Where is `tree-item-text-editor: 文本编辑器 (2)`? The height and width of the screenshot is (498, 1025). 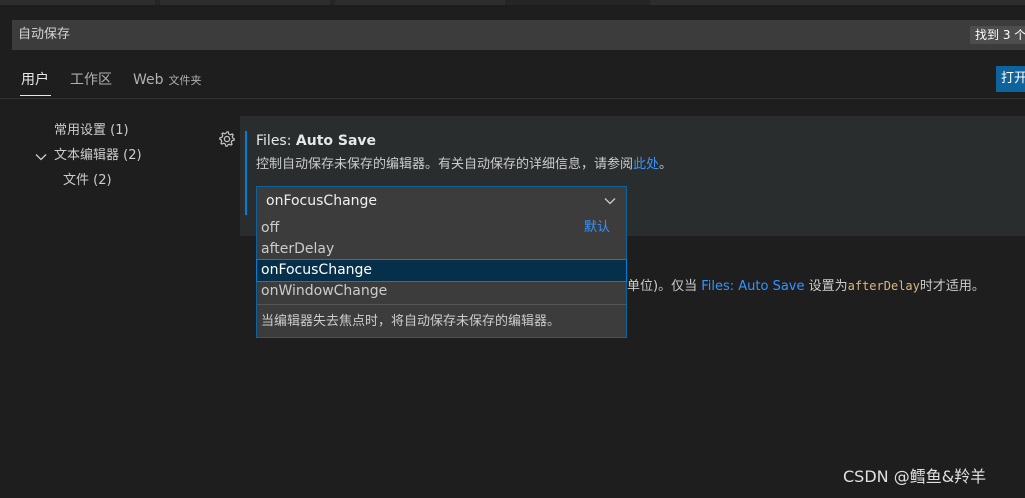 tree-item-text-editor: 文本编辑器 (2) is located at coordinates (98, 156).